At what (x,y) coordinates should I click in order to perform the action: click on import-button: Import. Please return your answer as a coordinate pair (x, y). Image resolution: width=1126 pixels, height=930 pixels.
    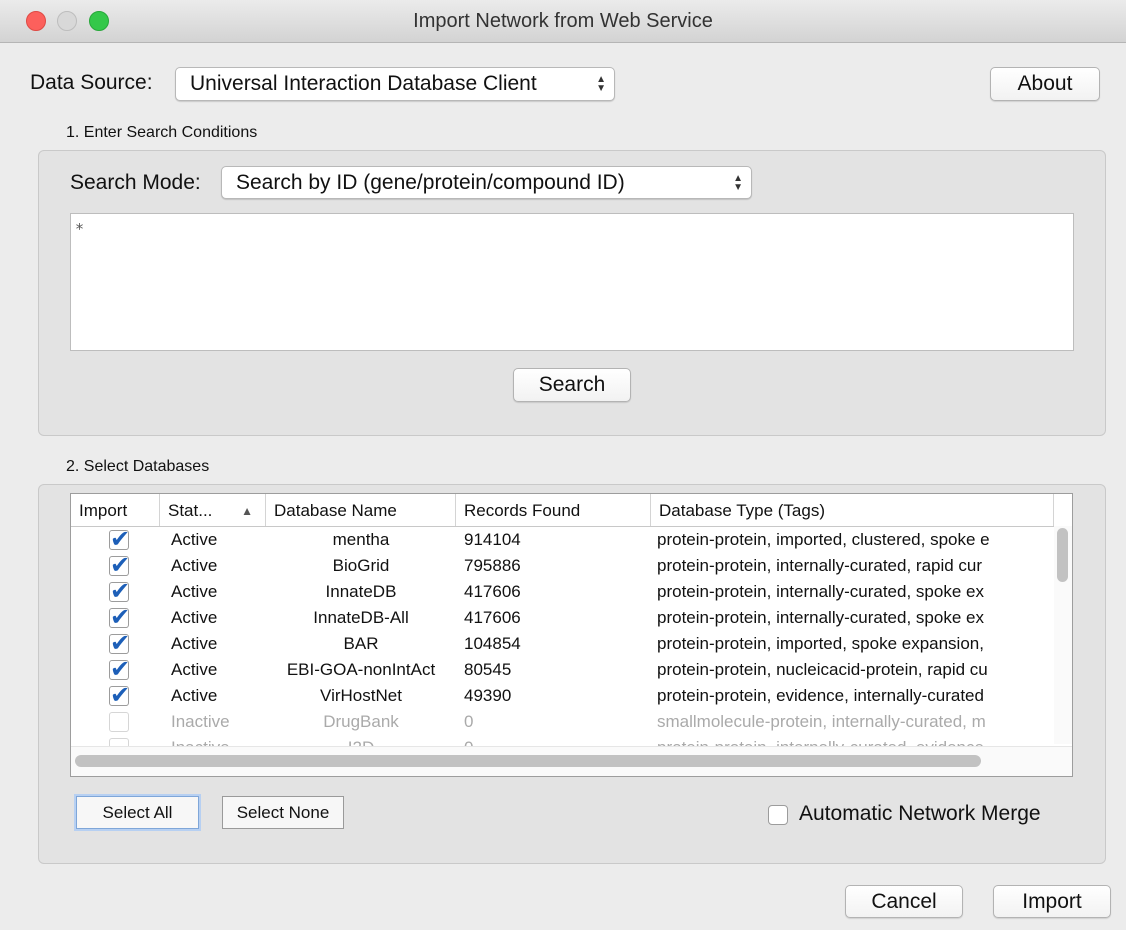
    Looking at the image, I should click on (1052, 901).